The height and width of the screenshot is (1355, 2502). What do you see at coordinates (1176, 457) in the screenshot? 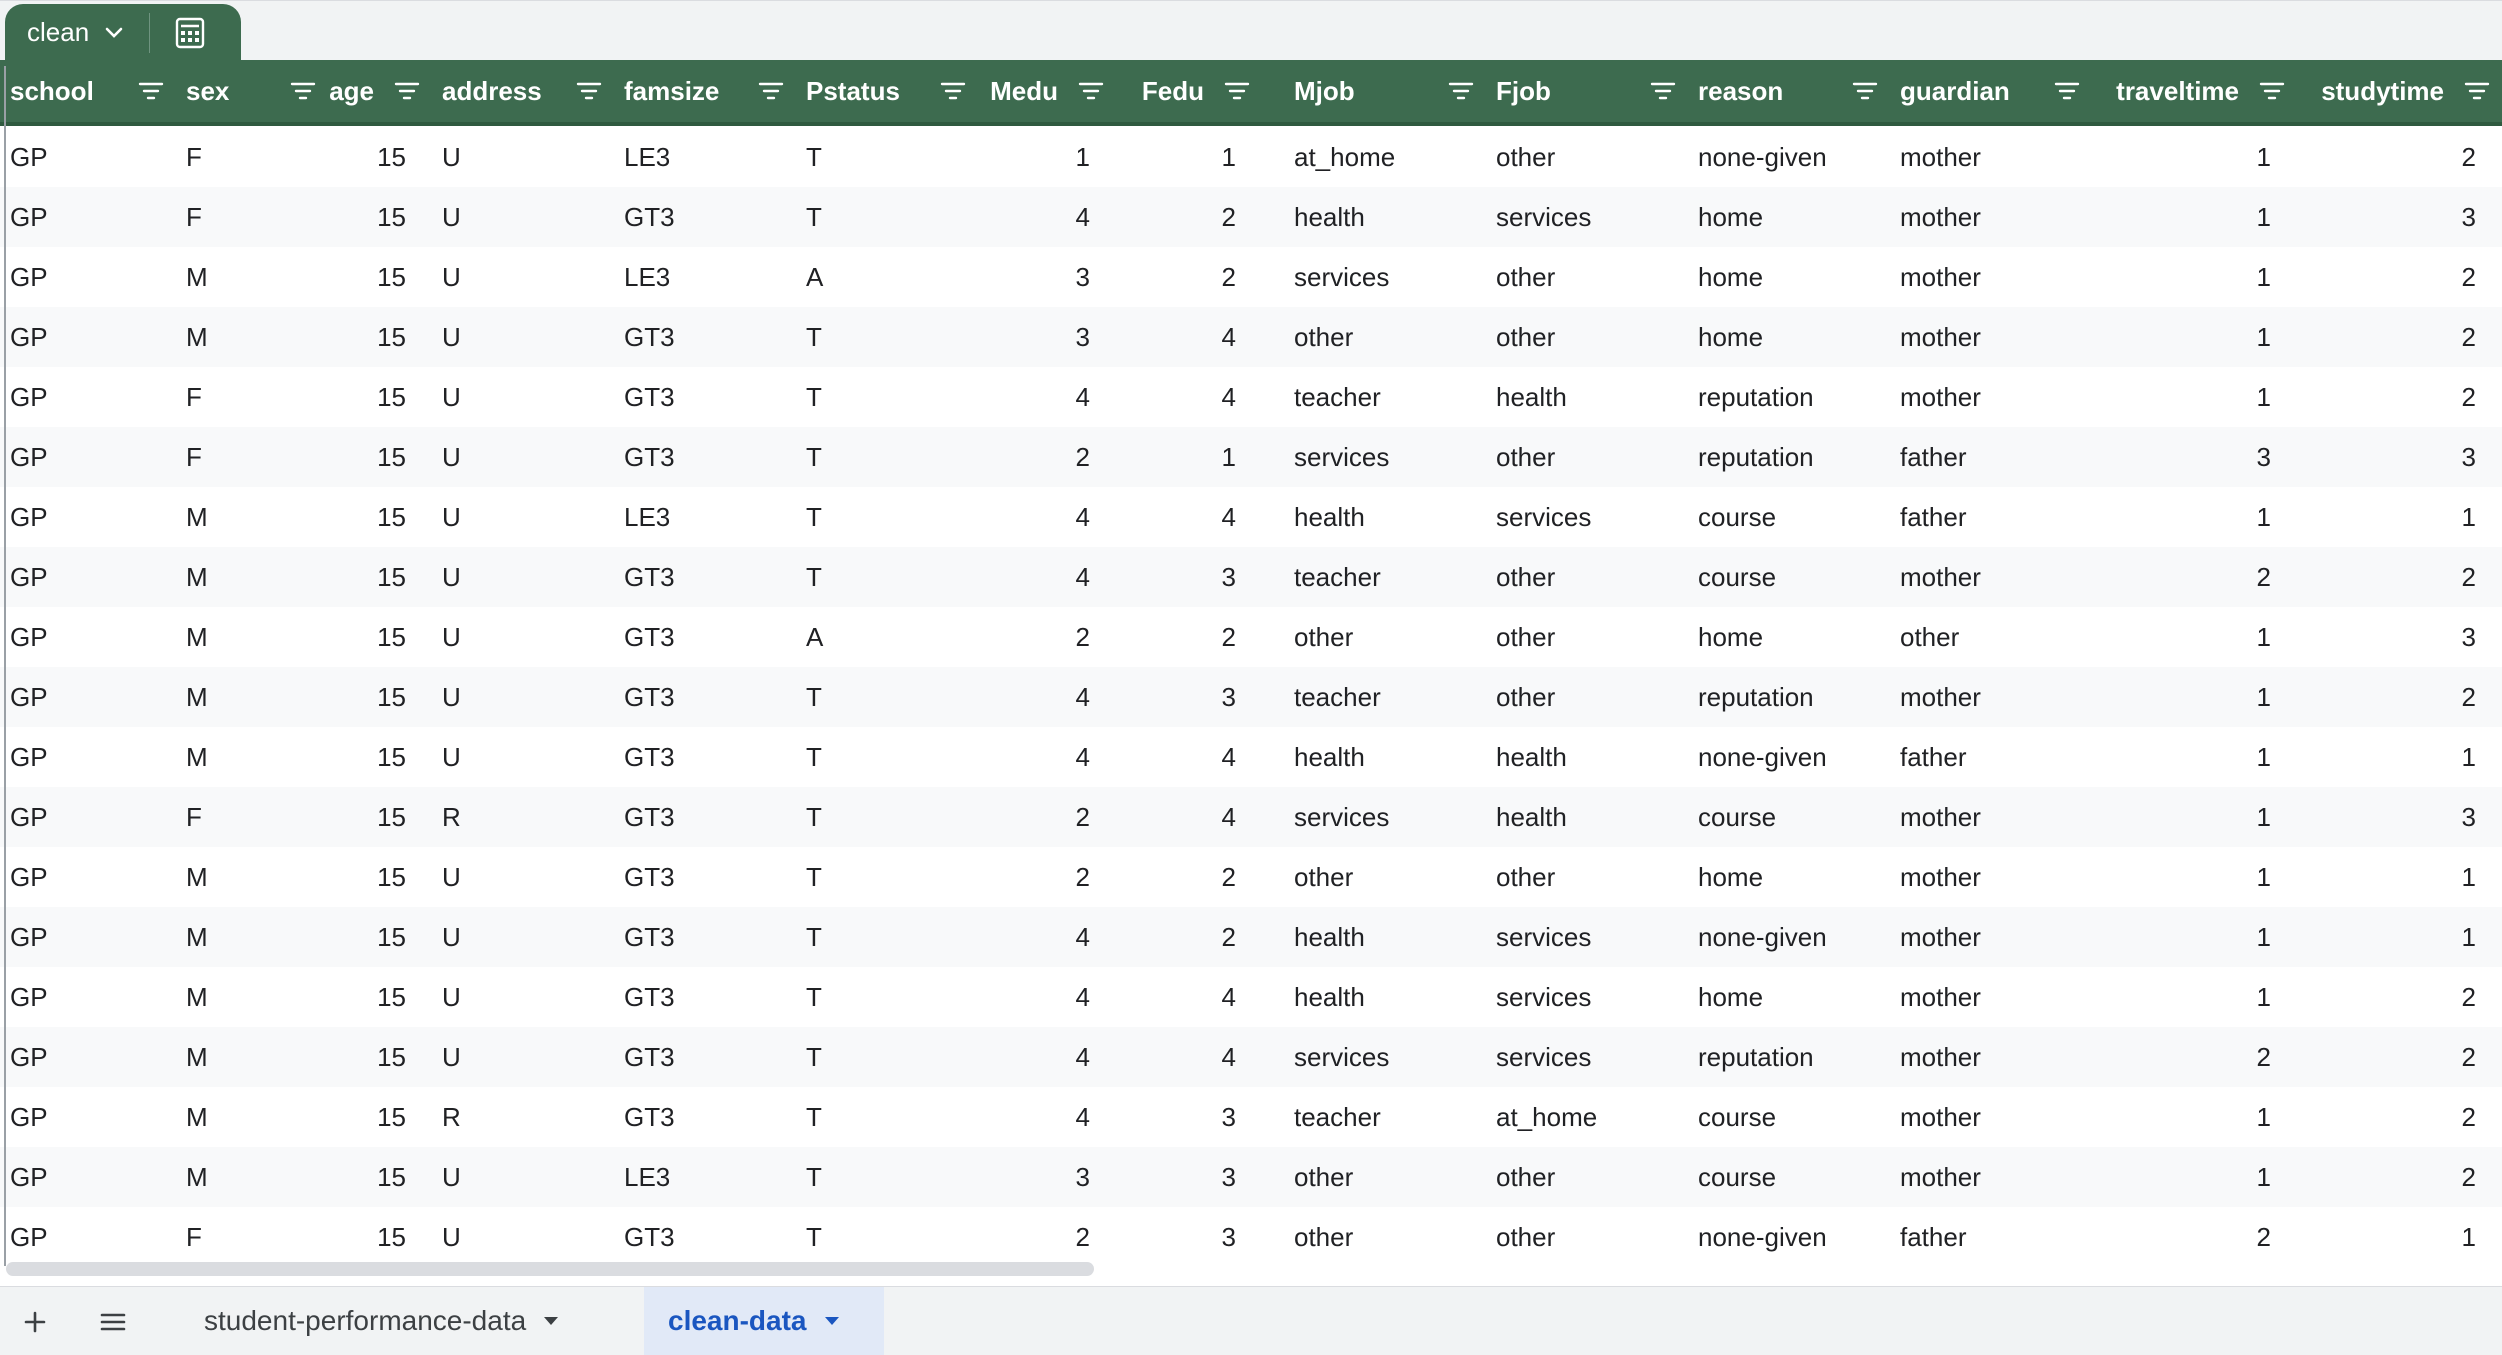
I see `cell-Fedu: 1` at bounding box center [1176, 457].